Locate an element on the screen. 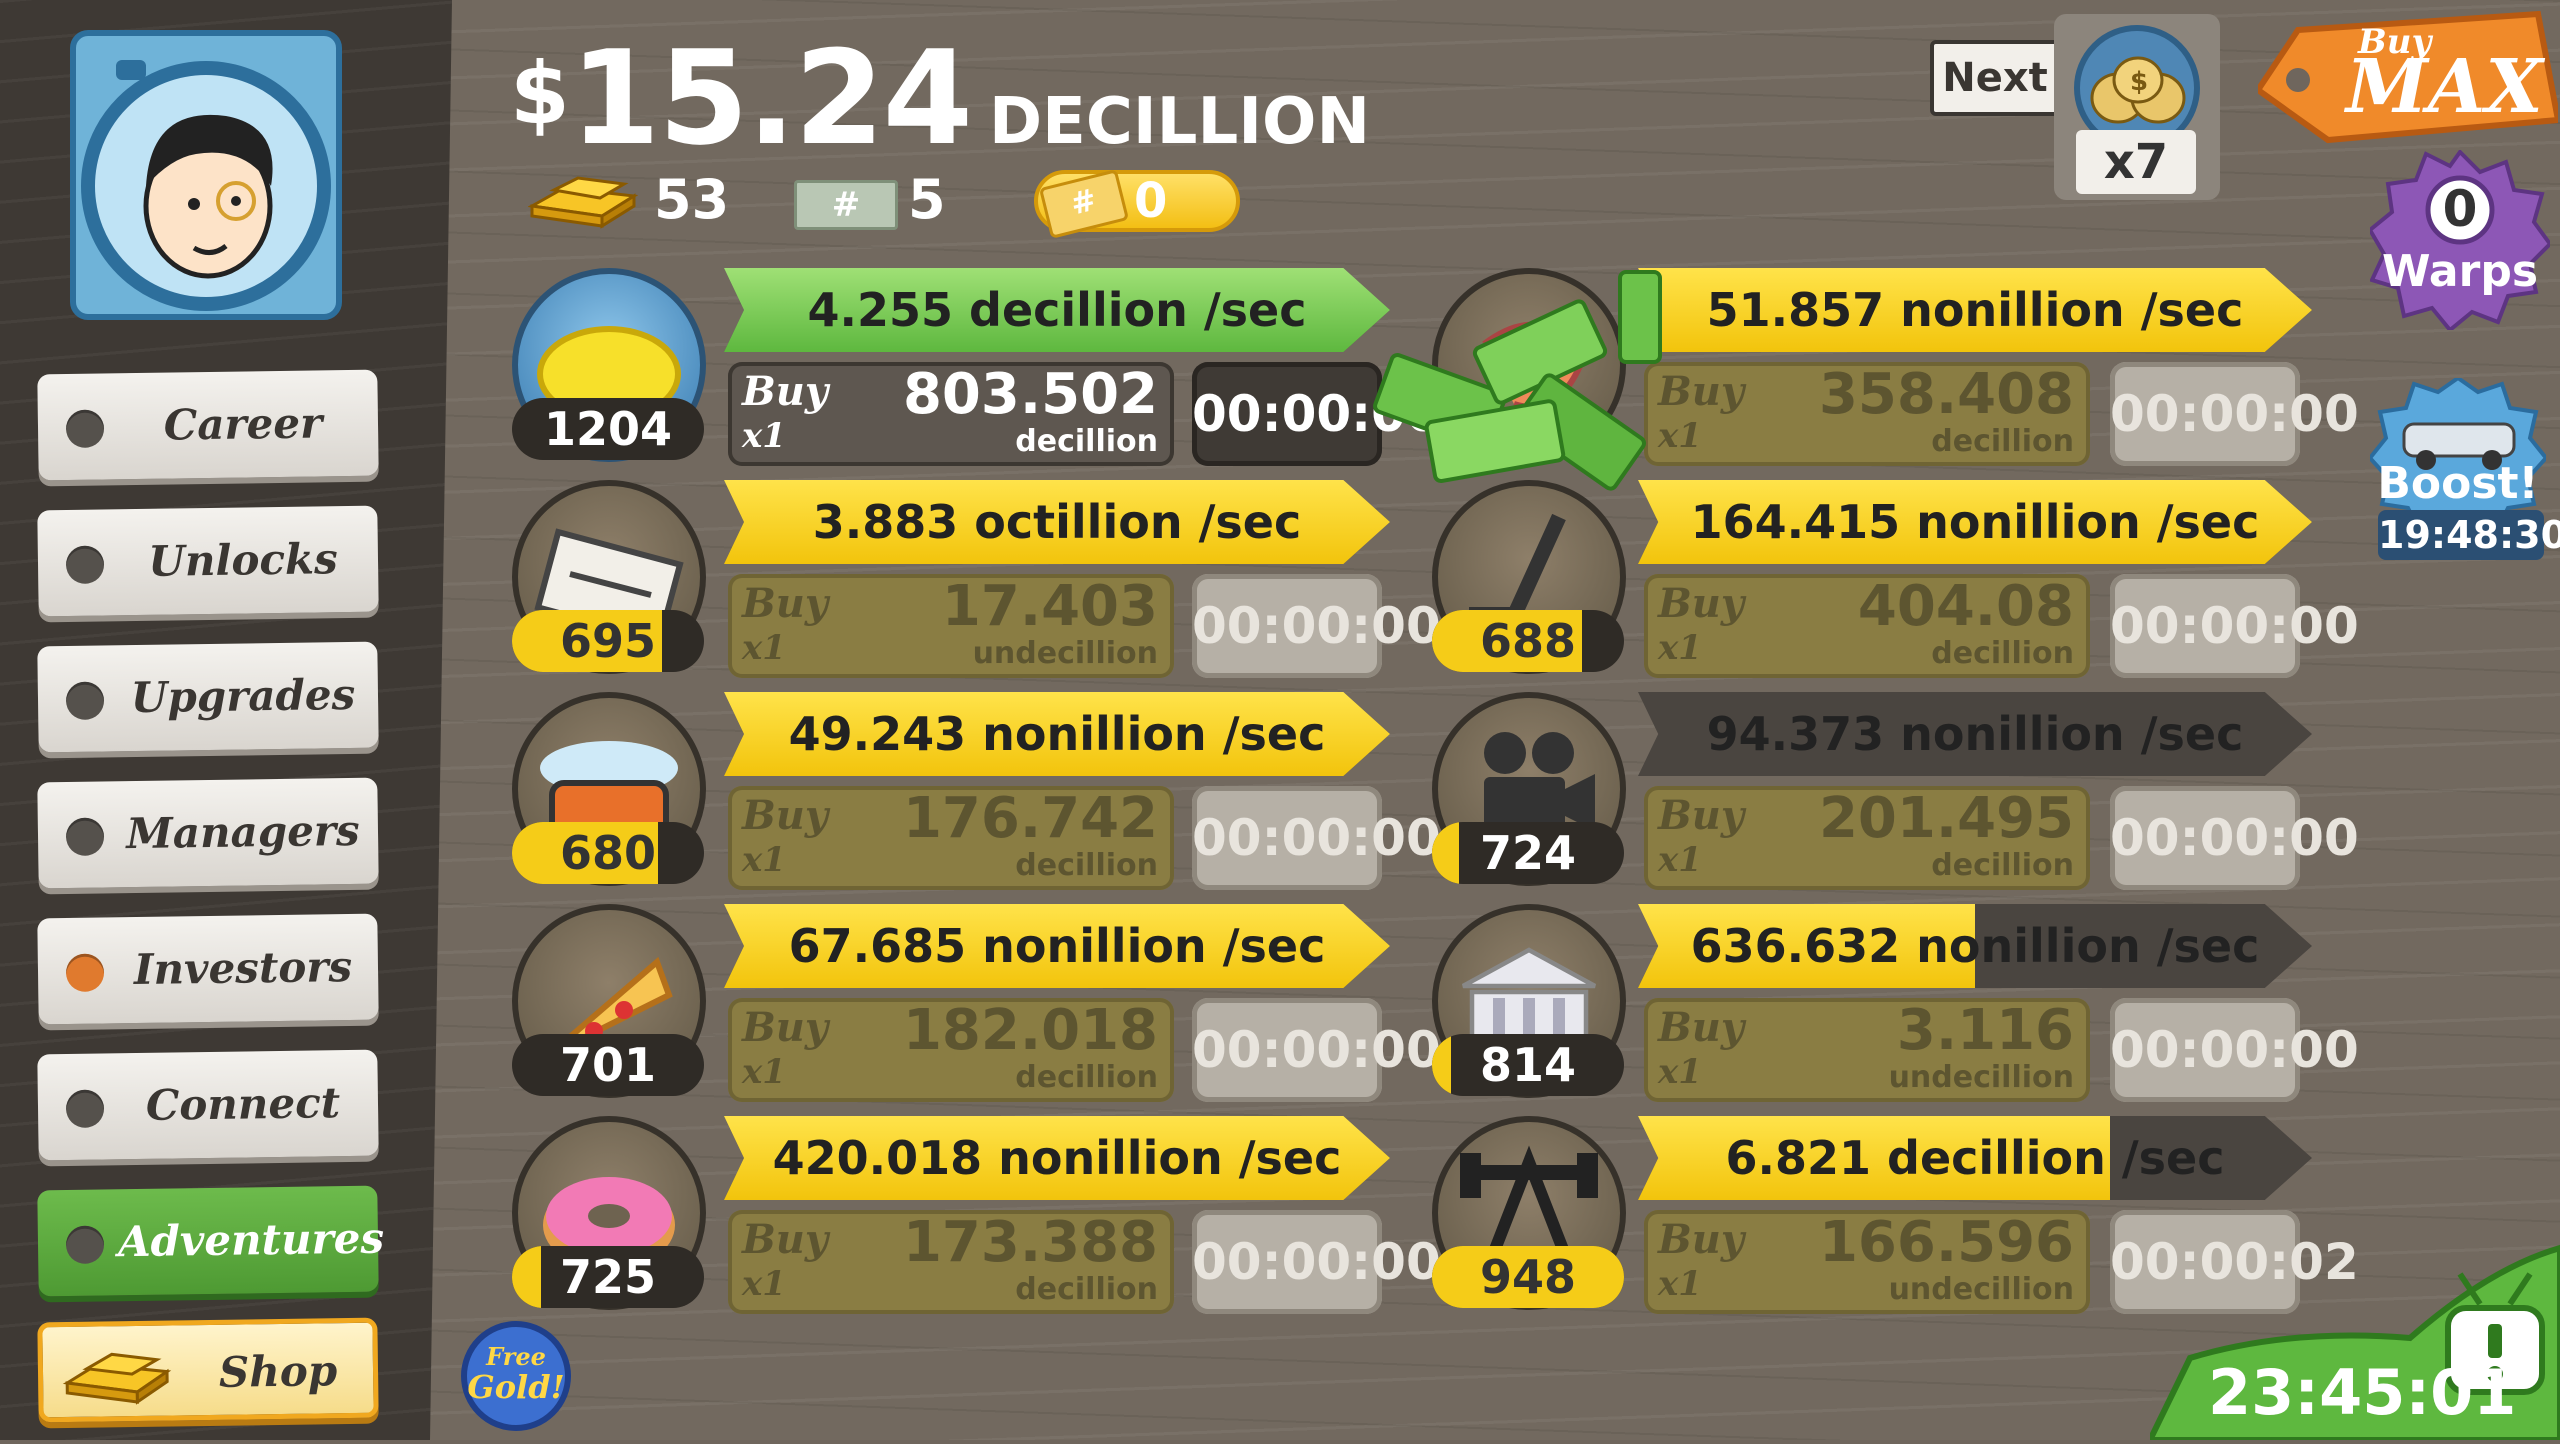 Image resolution: width=2560 pixels, height=1444 pixels. venture-hockey-stick-buy-button: Buy x1 404.08 decillion is located at coordinates (1867, 626).